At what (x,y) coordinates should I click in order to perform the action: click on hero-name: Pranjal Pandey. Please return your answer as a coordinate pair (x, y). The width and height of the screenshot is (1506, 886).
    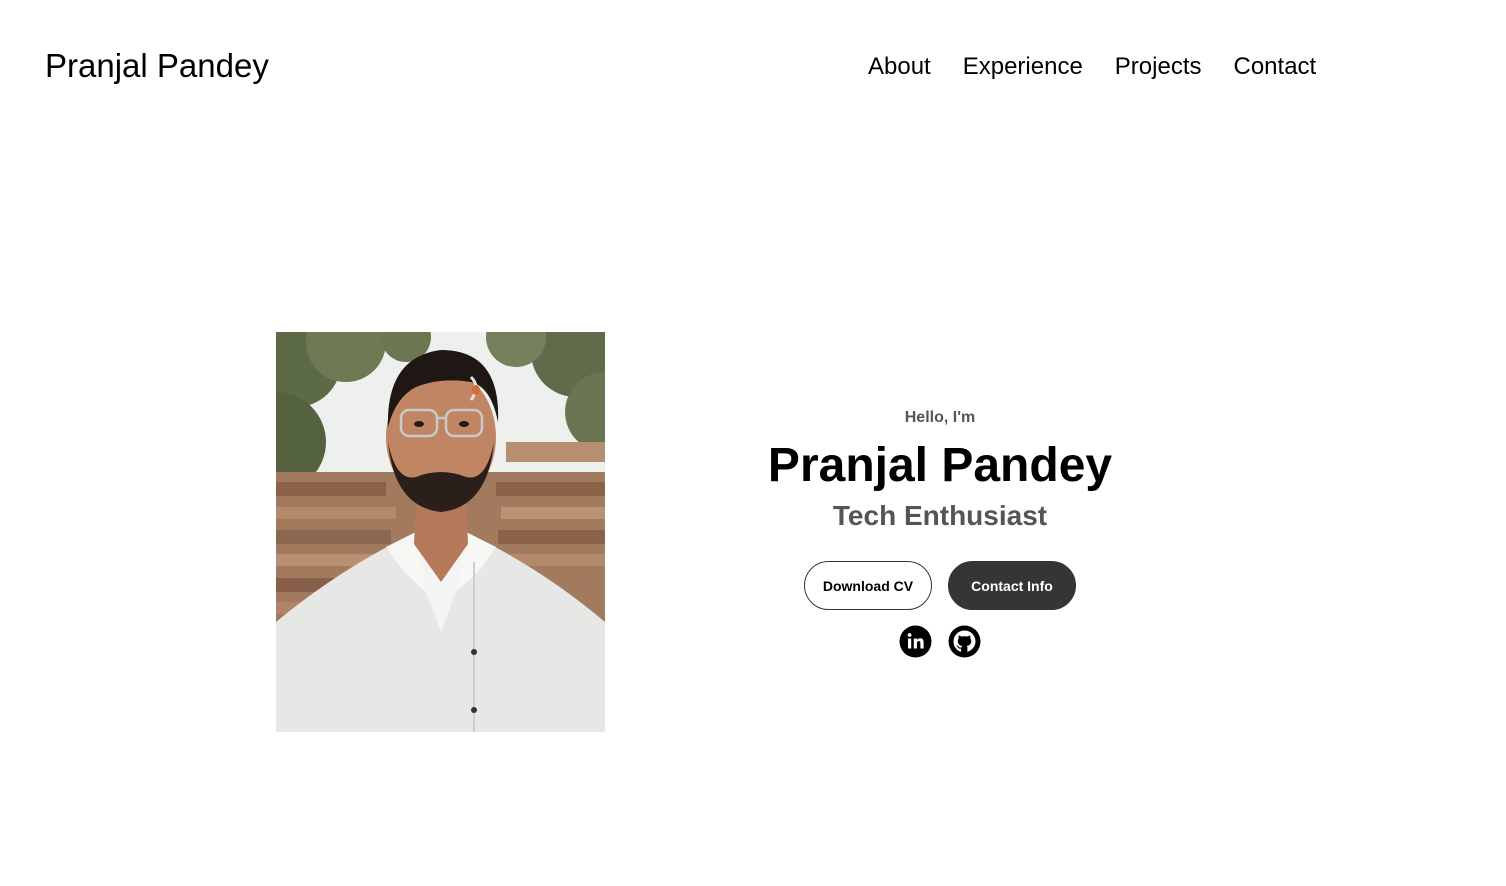
    Looking at the image, I should click on (940, 465).